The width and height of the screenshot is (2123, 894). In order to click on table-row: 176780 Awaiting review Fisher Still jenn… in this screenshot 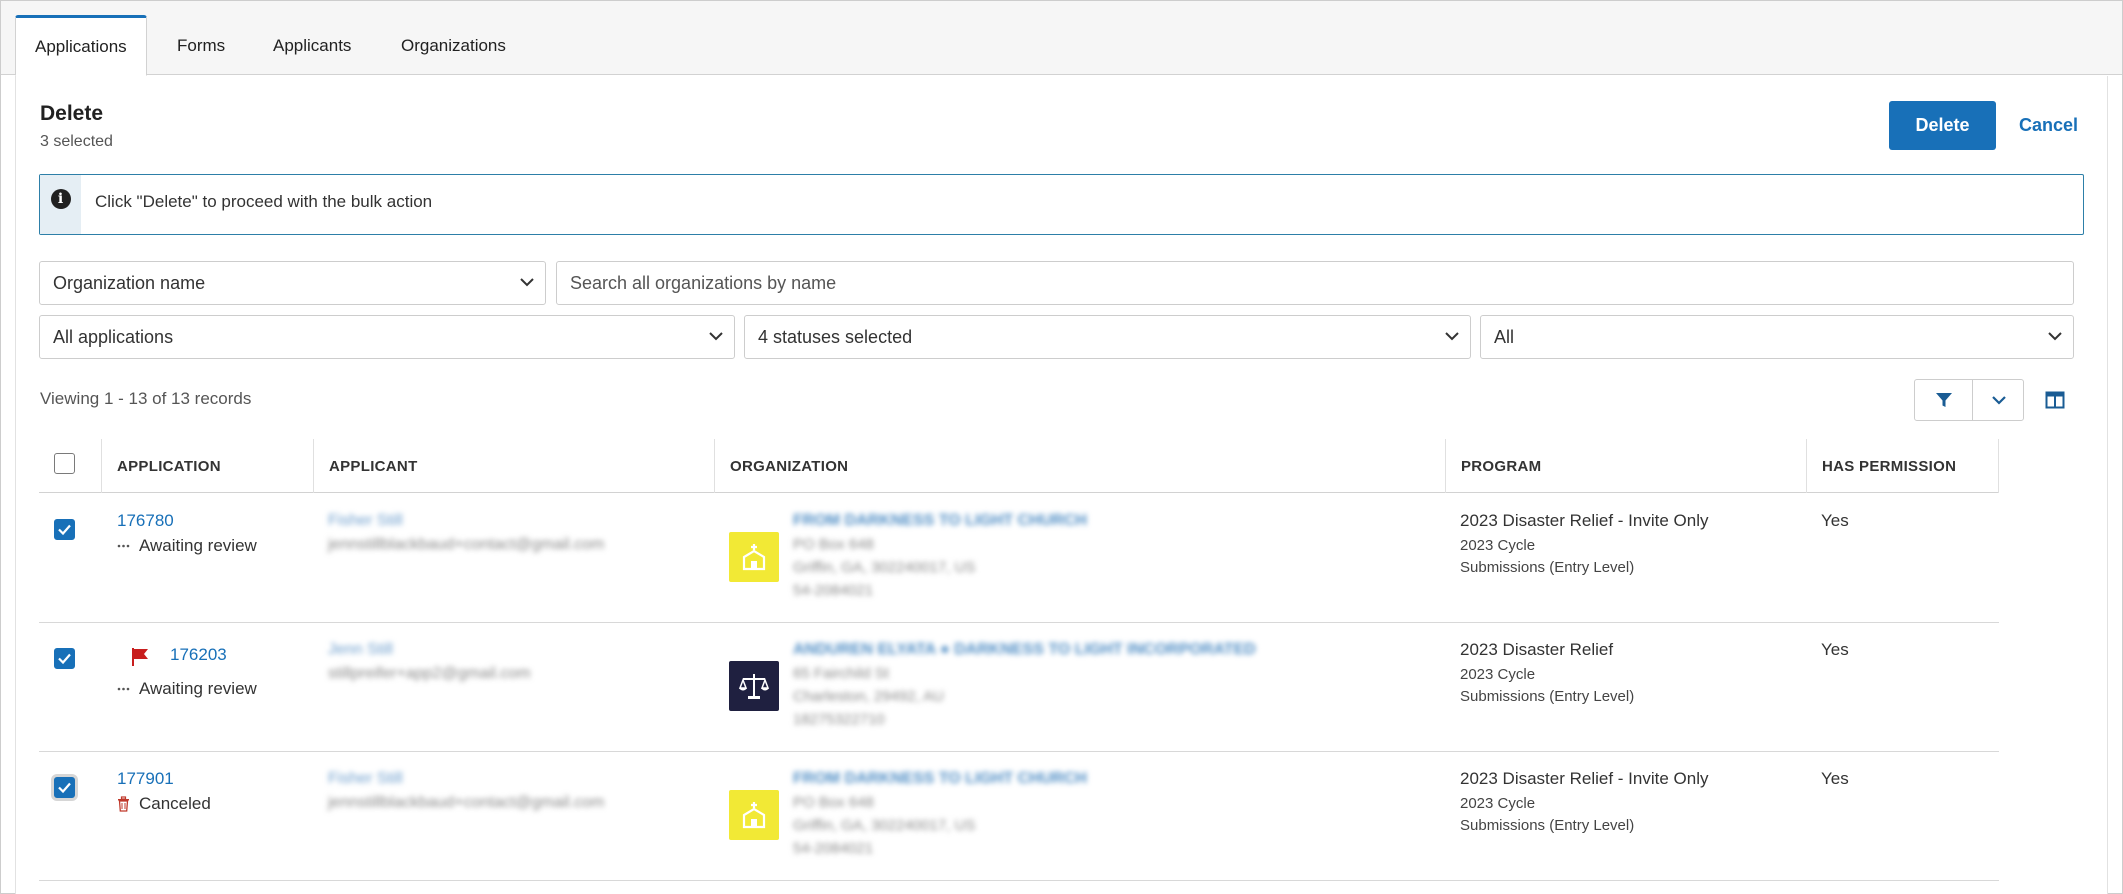, I will do `click(1019, 558)`.